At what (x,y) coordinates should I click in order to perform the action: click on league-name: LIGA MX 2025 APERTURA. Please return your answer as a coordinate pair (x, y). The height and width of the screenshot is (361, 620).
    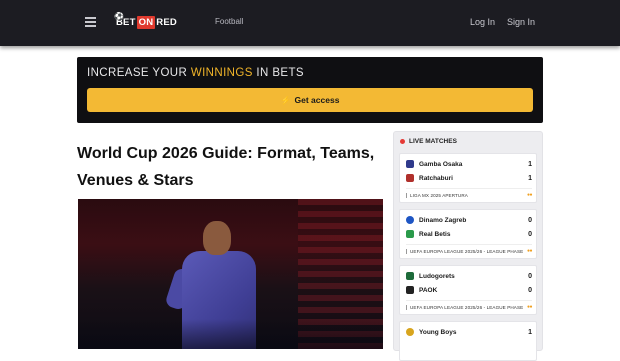
    Looking at the image, I should click on (439, 195).